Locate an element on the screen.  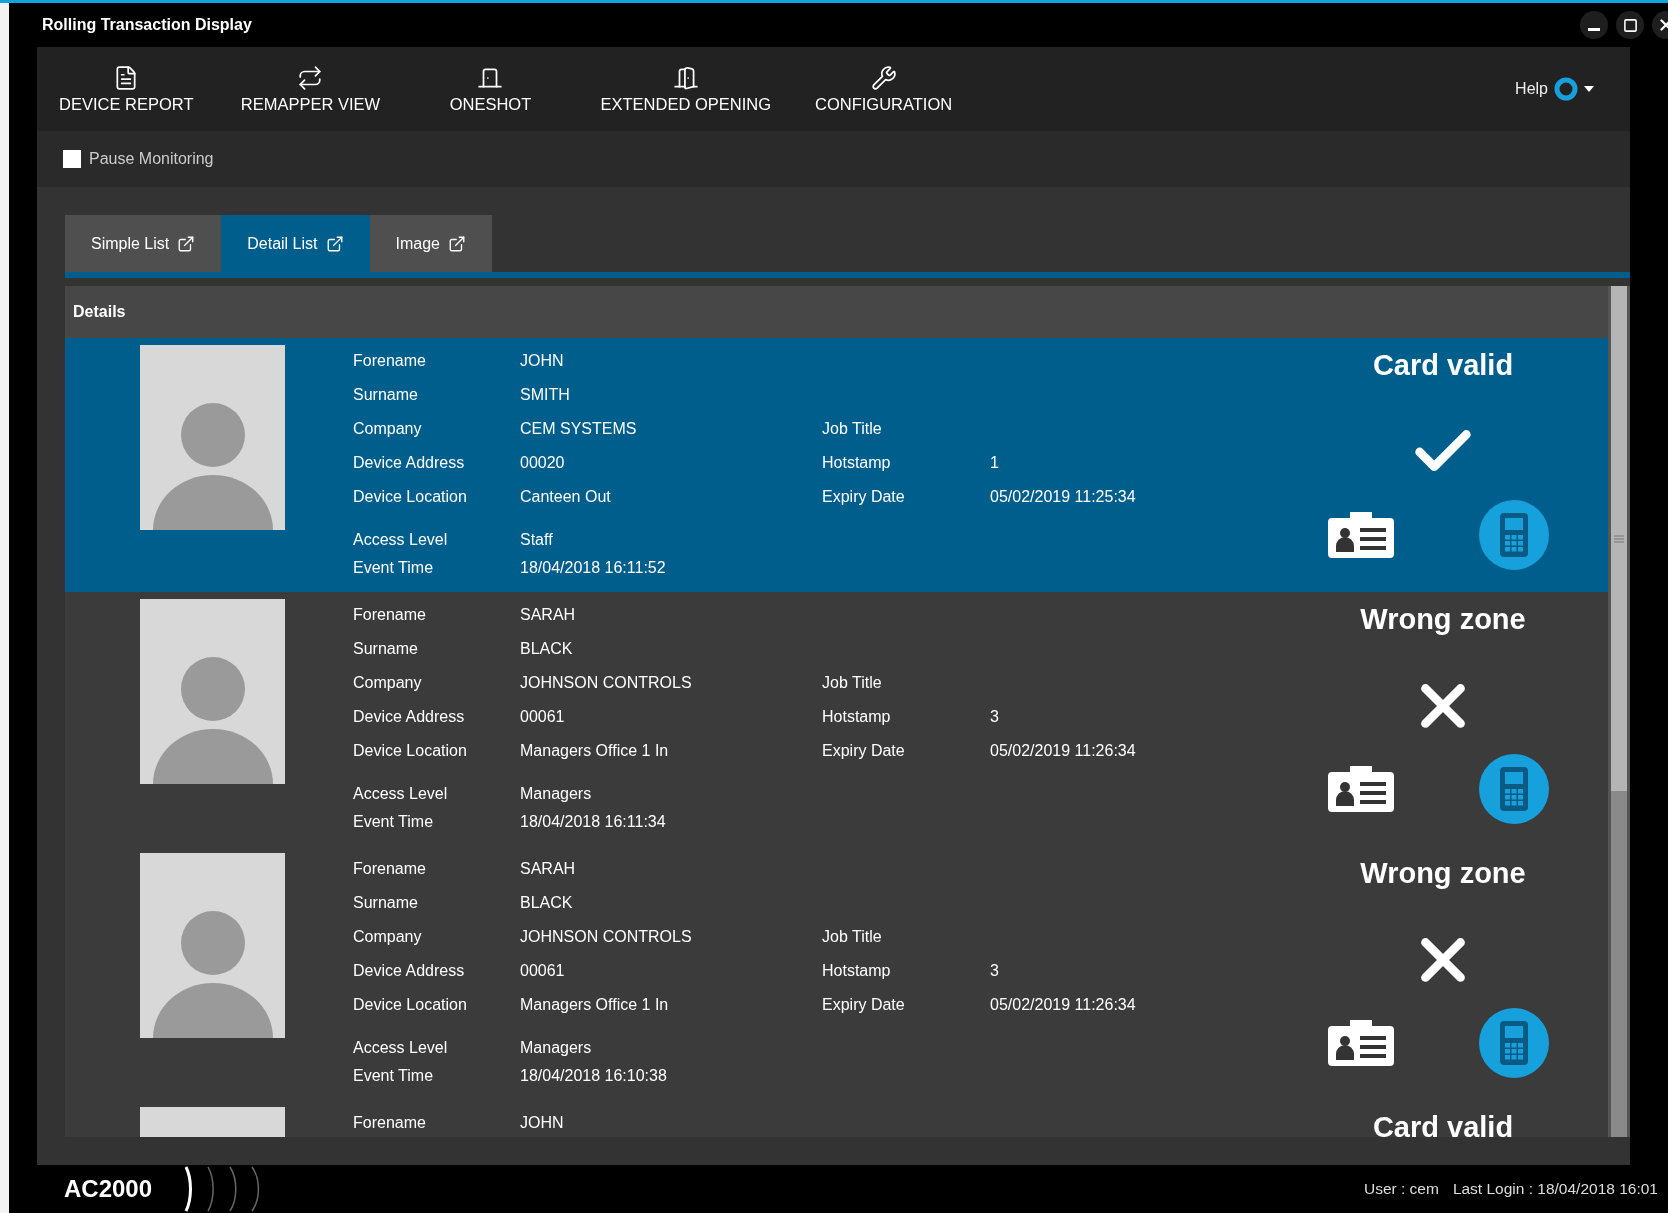
maximize-icon is located at coordinates (1630, 25).